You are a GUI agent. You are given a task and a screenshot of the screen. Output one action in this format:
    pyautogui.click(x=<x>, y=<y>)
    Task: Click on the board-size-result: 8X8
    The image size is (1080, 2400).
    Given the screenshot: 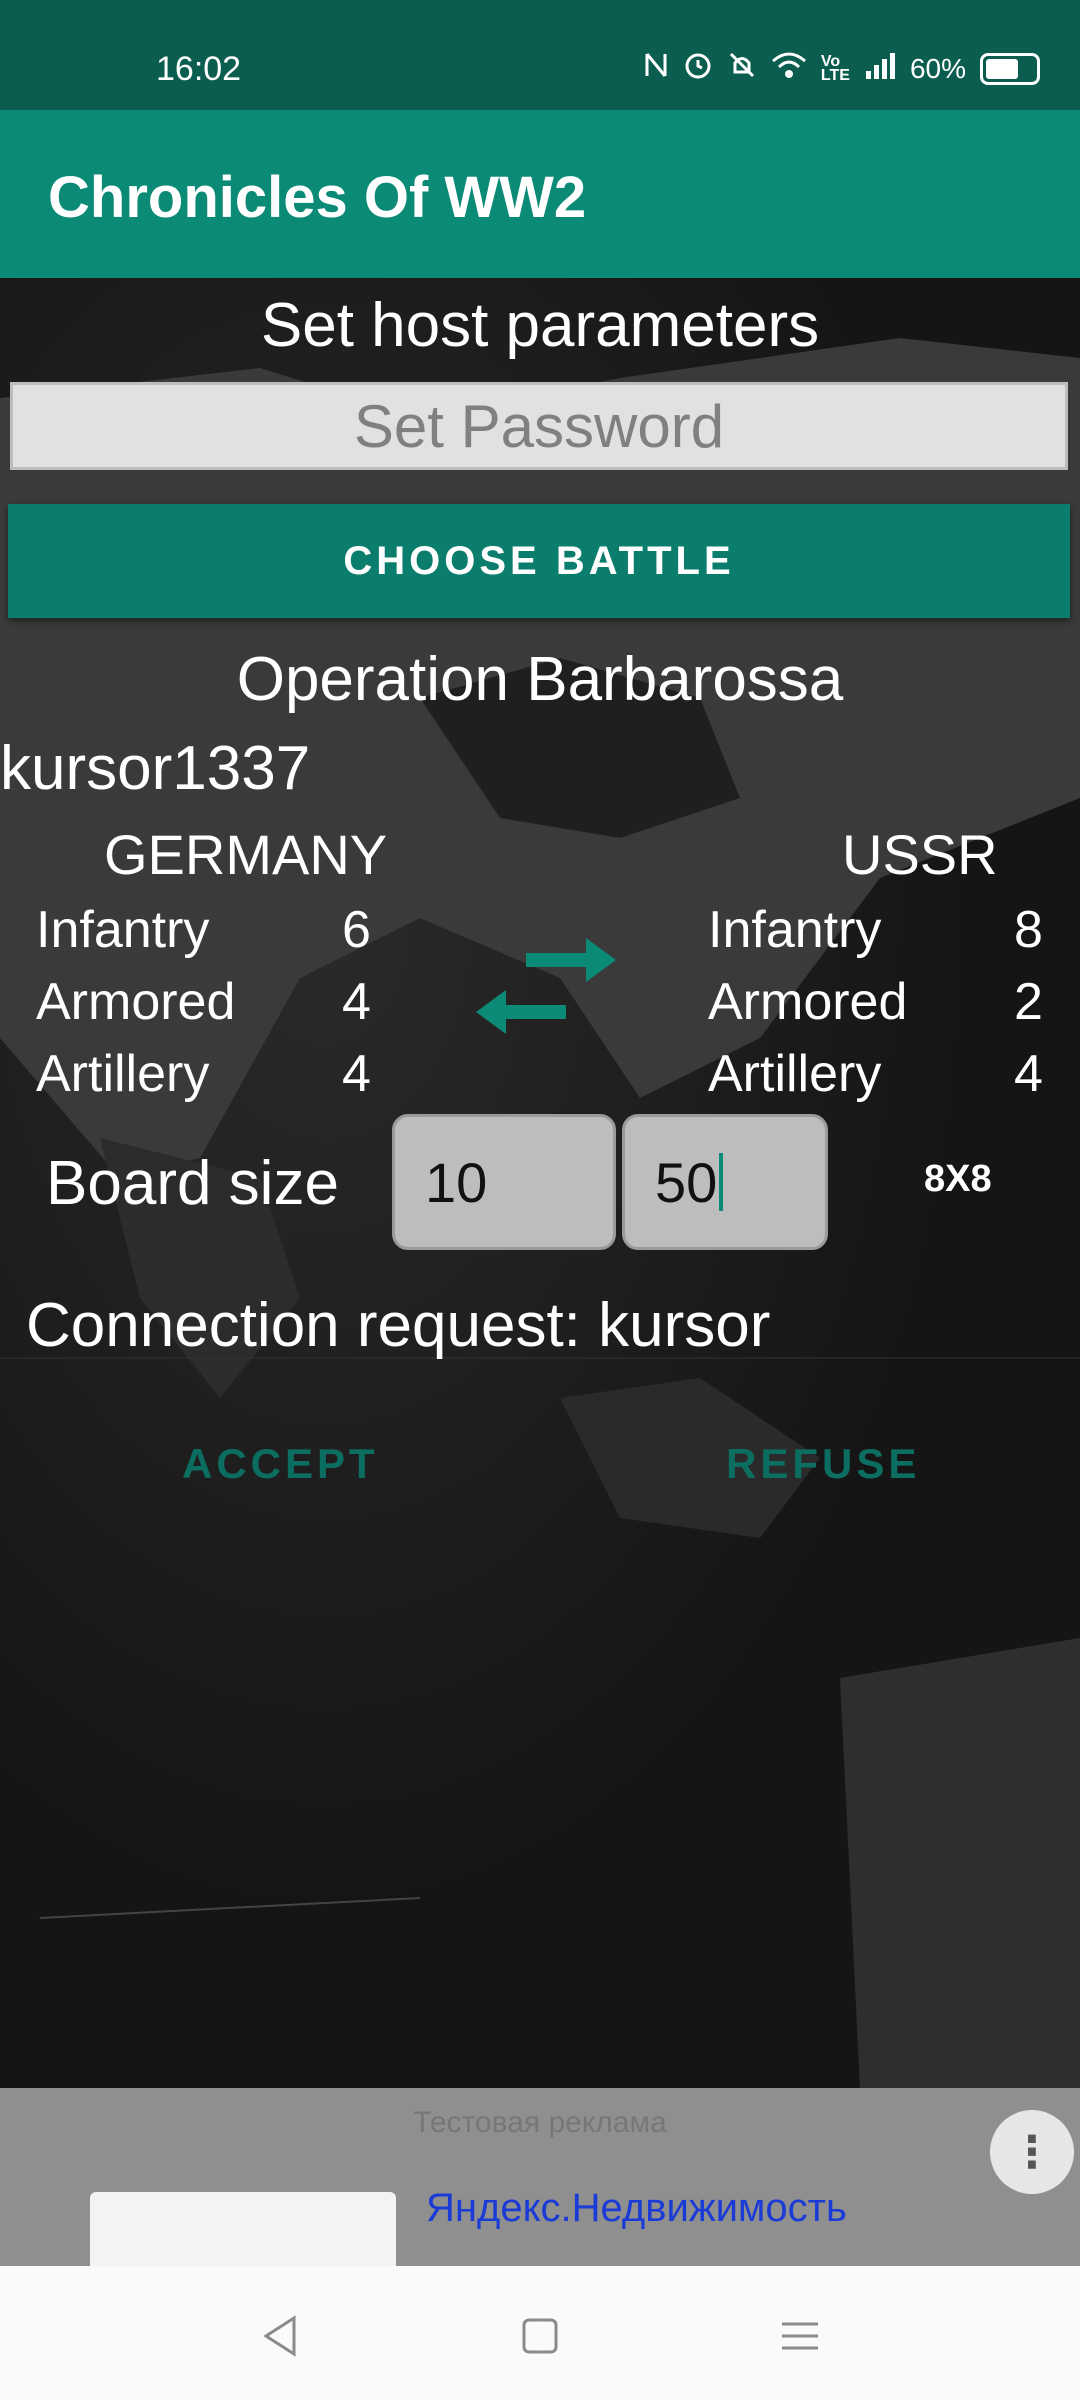 What is the action you would take?
    pyautogui.click(x=958, y=1179)
    